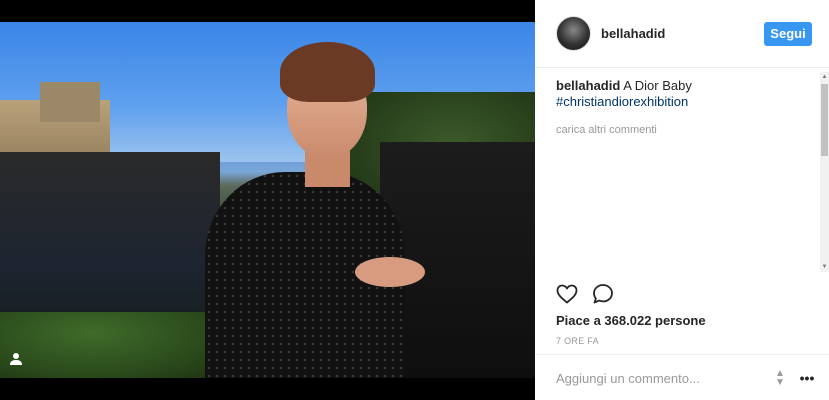 The image size is (829, 400). Describe the element at coordinates (807, 378) in the screenshot. I see `more-options-icon: •••` at that location.